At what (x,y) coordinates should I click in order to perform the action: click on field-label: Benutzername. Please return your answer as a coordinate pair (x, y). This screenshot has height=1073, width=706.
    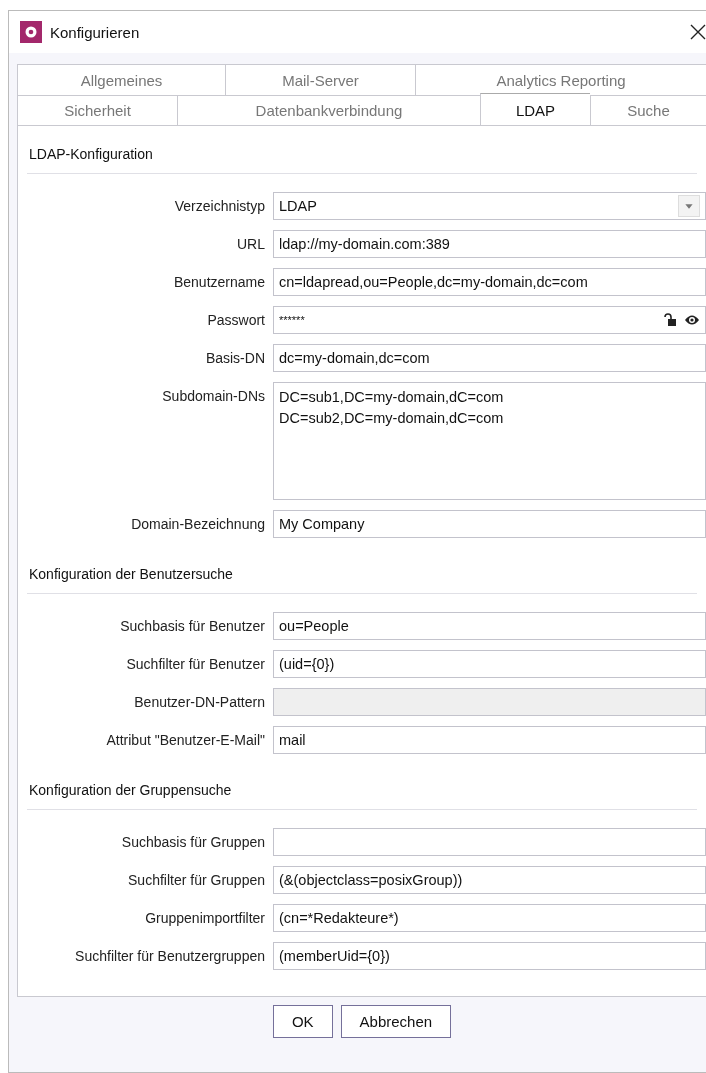
    Looking at the image, I should click on (218, 281).